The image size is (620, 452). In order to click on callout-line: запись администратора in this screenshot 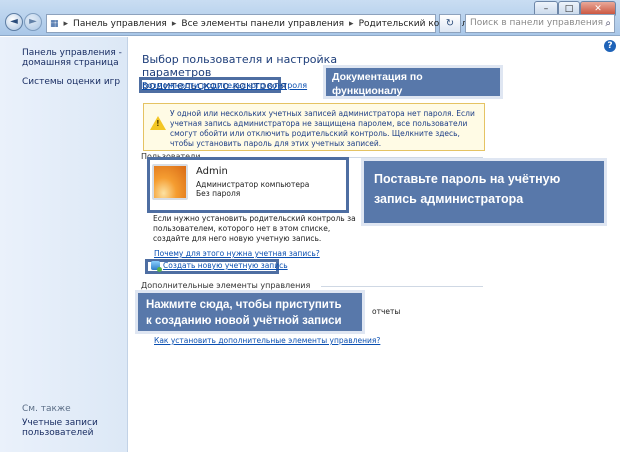, I will do `click(449, 199)`.